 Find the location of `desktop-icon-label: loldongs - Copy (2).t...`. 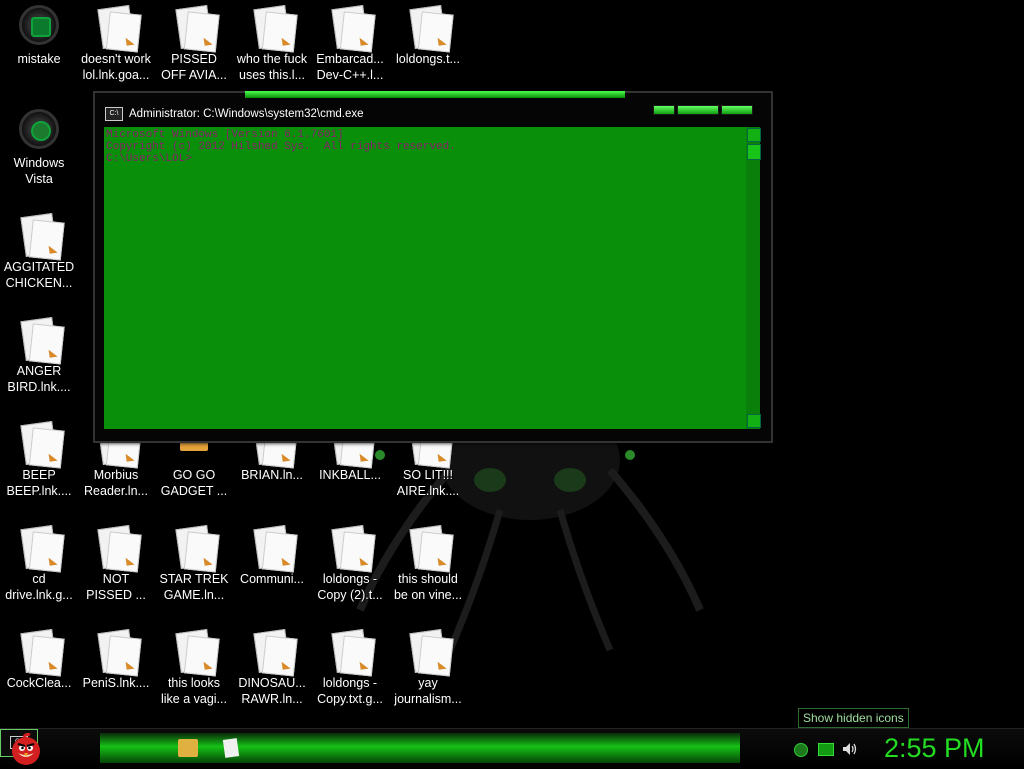

desktop-icon-label: loldongs - Copy (2).t... is located at coordinates (350, 587).